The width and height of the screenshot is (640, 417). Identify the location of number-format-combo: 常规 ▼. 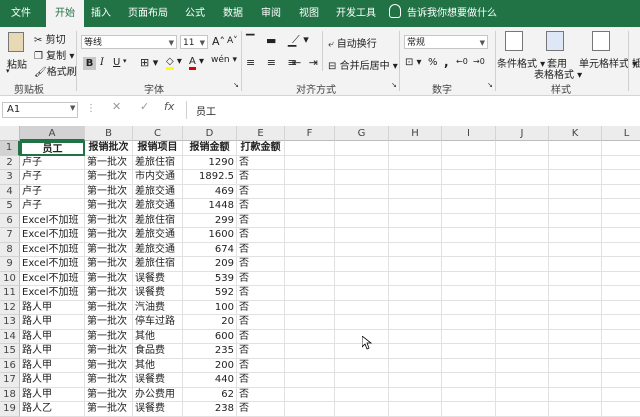
(446, 42).